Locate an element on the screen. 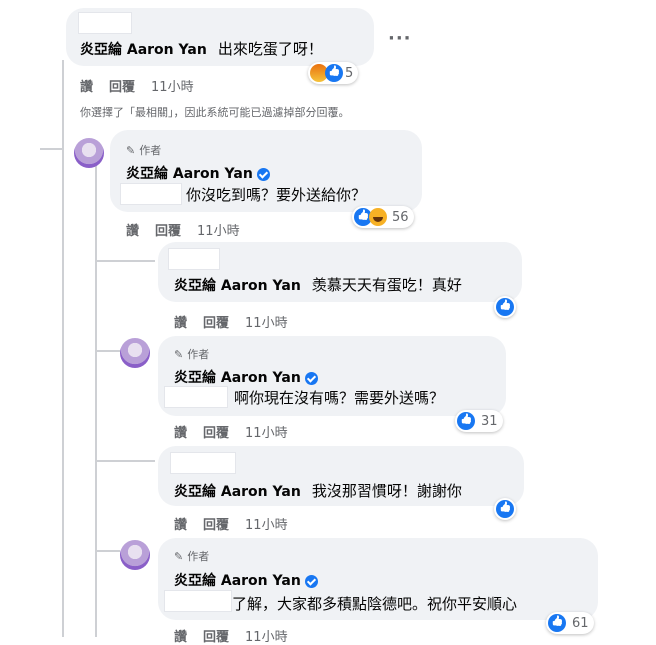 This screenshot has width=656, height=645. reply-line: 炎亞綸 Aaron Yan 我沒那習慣呀！謝謝你 is located at coordinates (318, 490).